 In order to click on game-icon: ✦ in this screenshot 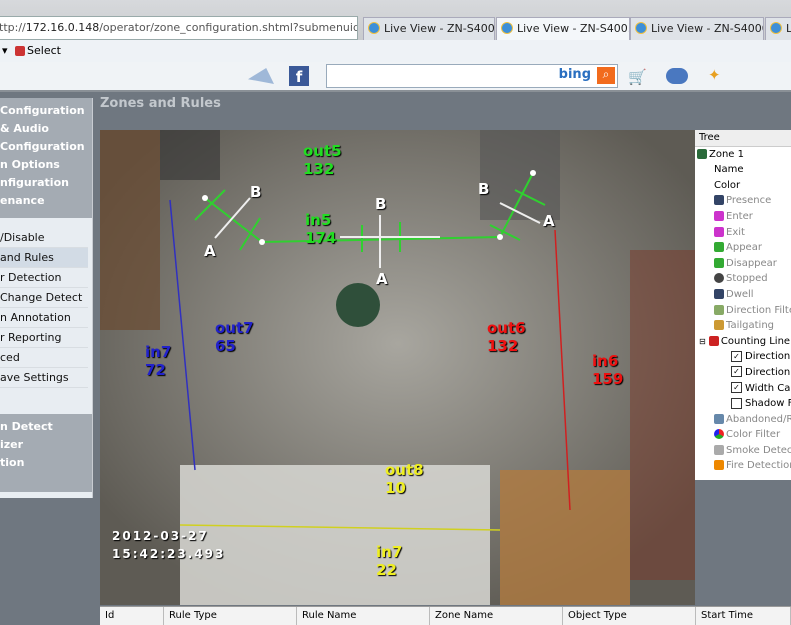, I will do `click(714, 75)`.